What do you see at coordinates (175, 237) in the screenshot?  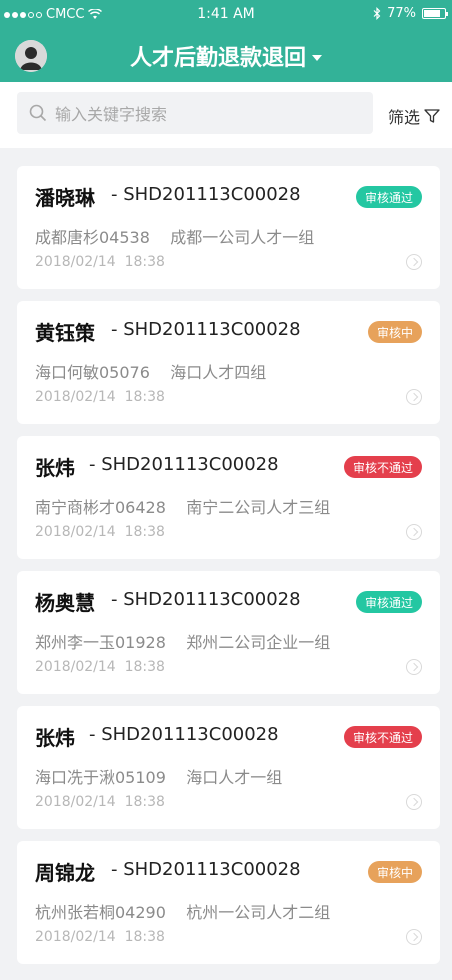 I see `applicant-meta: 成都唐杉04538 成都一公司人才一组` at bounding box center [175, 237].